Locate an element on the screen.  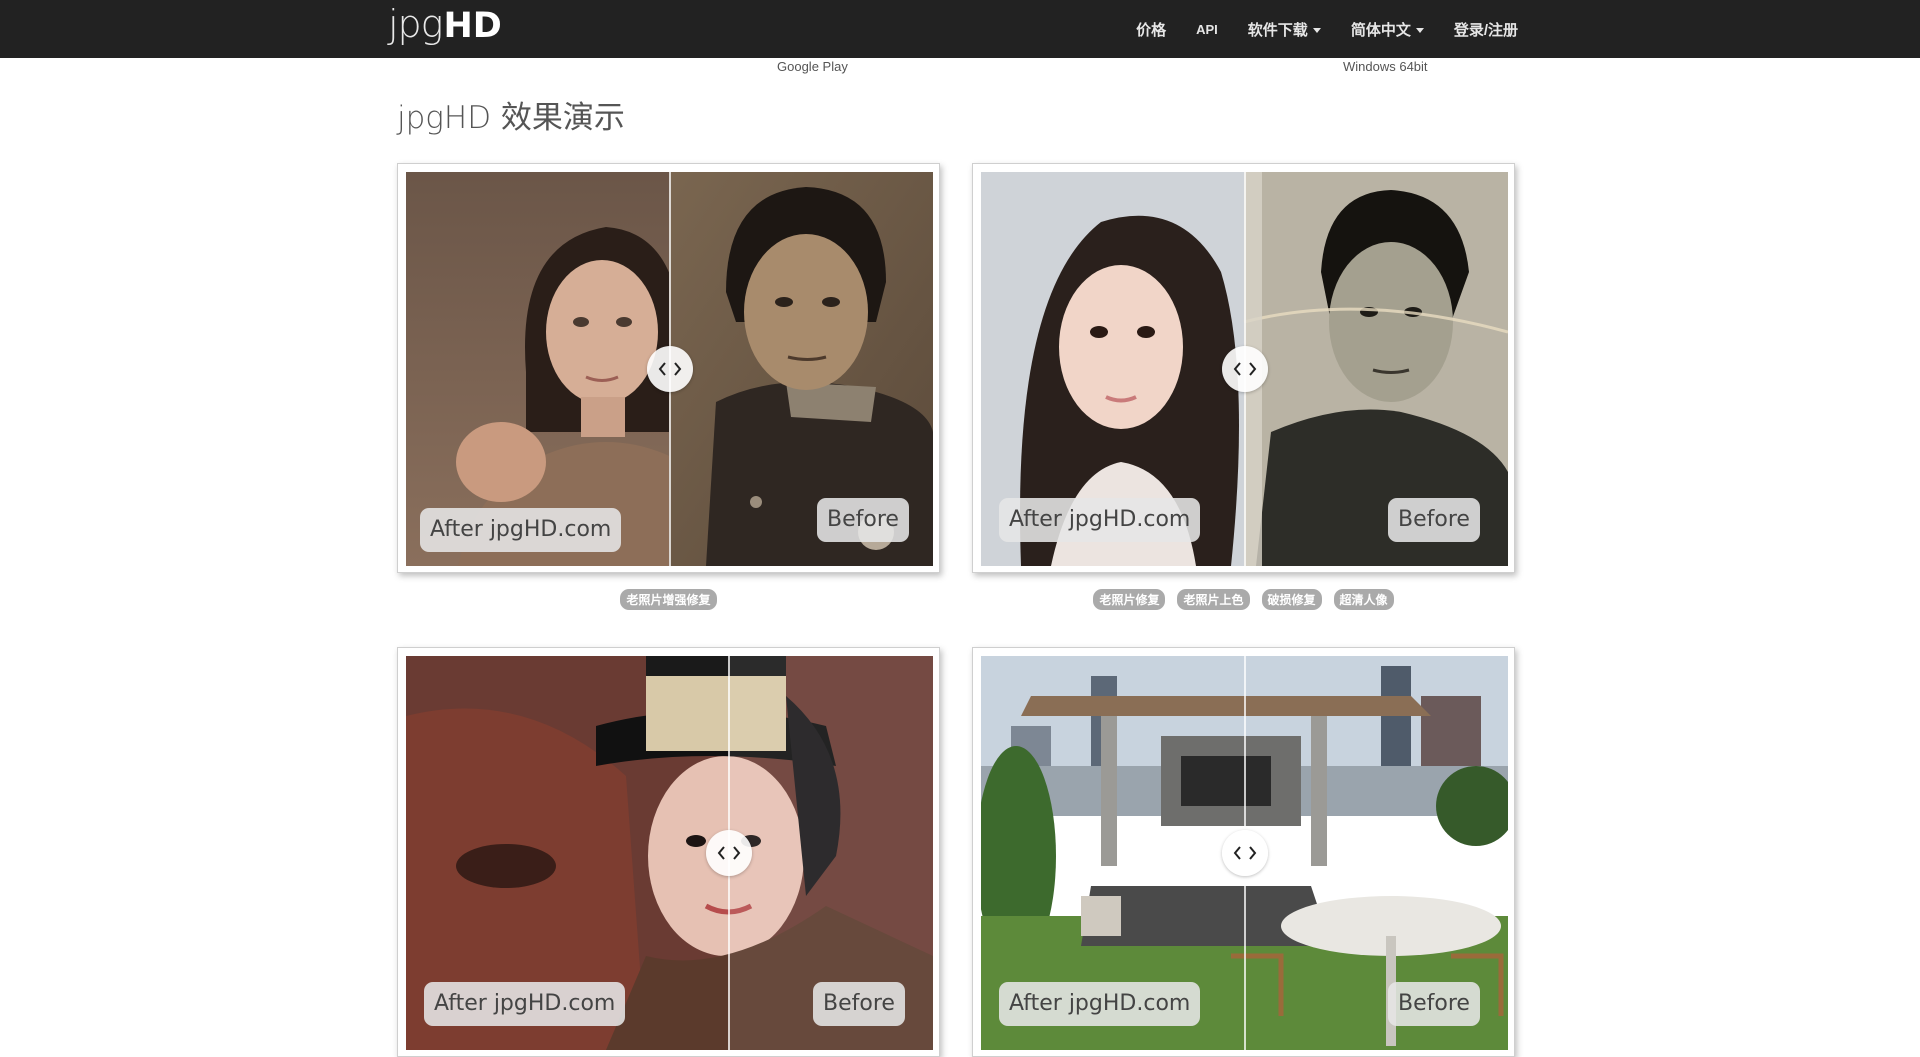
nav-item-software-download: 软件下载 is located at coordinates (1284, 29).